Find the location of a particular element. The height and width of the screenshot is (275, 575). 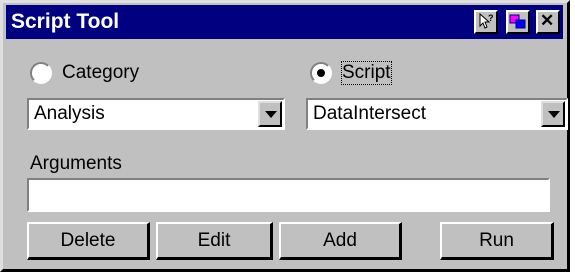

script-radio is located at coordinates (321, 73).